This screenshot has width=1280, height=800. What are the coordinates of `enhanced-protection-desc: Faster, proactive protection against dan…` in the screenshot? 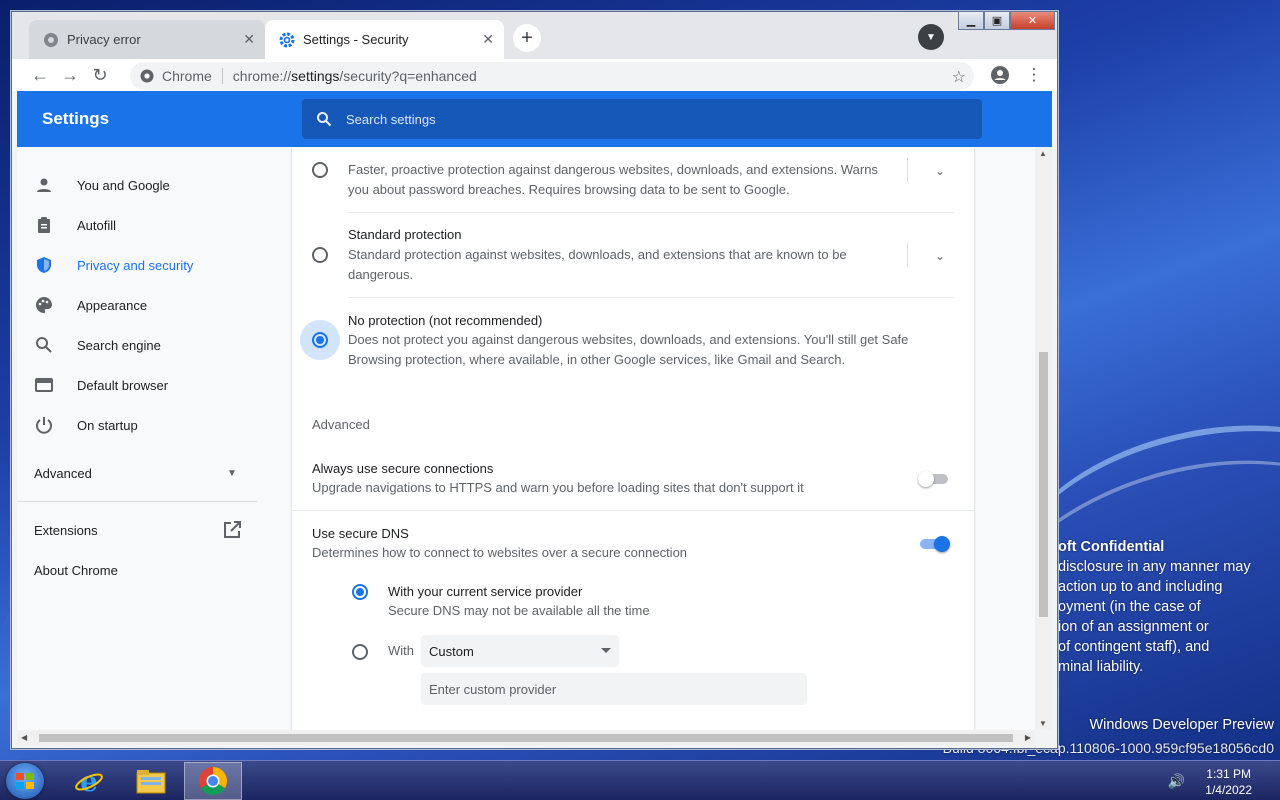 It's located at (613, 179).